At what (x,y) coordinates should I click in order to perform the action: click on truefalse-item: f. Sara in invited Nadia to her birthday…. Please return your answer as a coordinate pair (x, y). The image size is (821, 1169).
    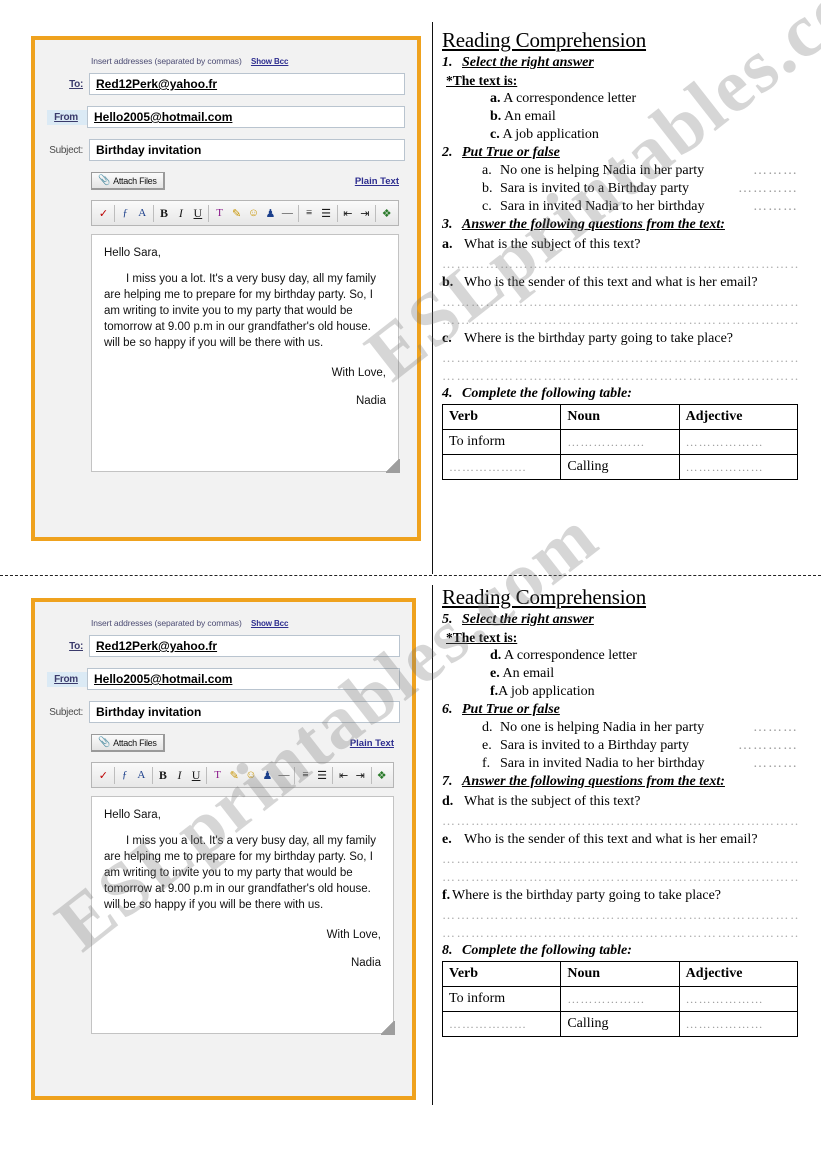
    Looking at the image, I should click on (640, 764).